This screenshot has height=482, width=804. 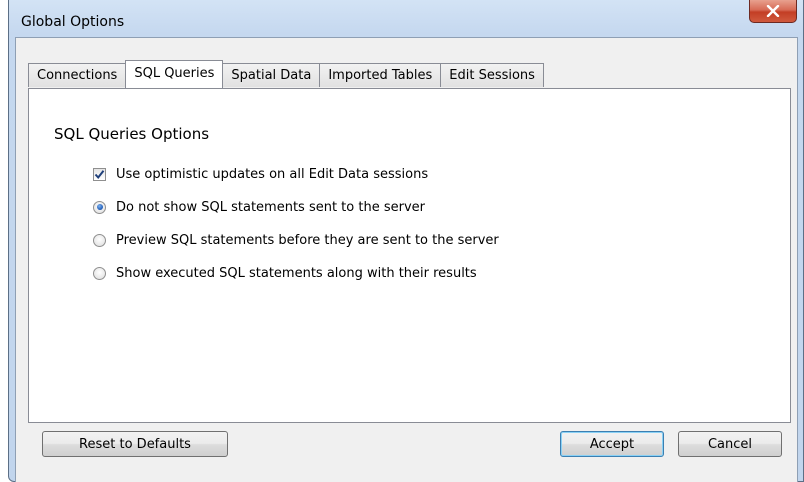 I want to click on tab-imported-tables: Imported Tables, so click(x=380, y=75).